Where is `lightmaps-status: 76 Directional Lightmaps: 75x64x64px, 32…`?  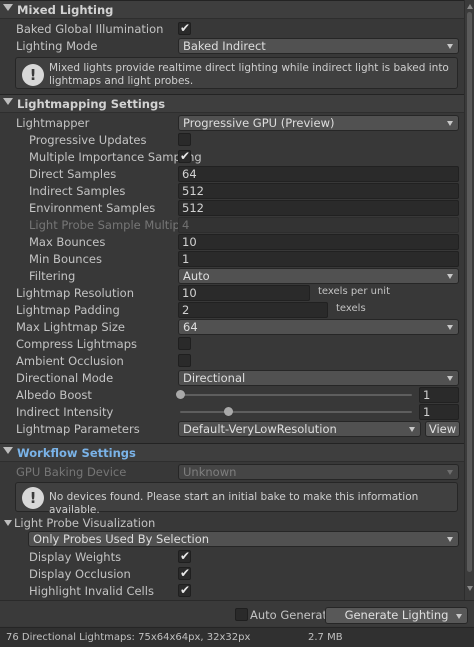 lightmaps-status: 76 Directional Lightmaps: 75x64x64px, 32… is located at coordinates (128, 637).